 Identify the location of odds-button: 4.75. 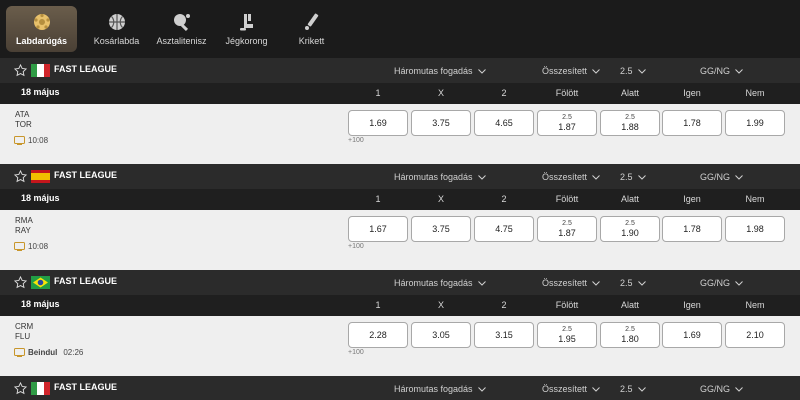
(504, 229).